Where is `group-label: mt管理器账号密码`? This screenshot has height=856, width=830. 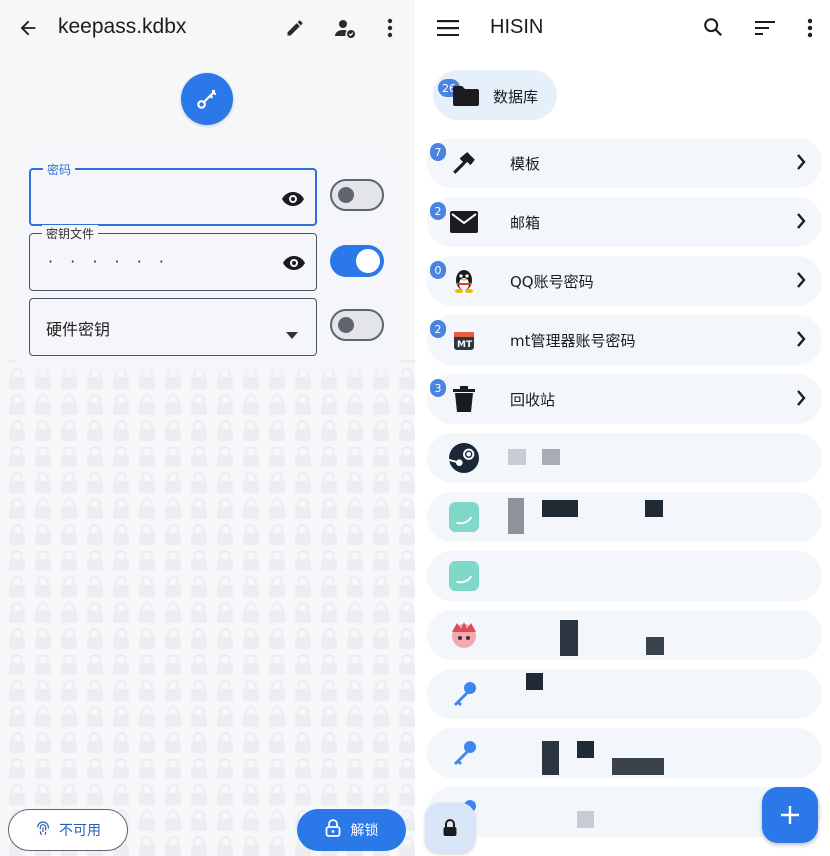 group-label: mt管理器账号密码 is located at coordinates (573, 341).